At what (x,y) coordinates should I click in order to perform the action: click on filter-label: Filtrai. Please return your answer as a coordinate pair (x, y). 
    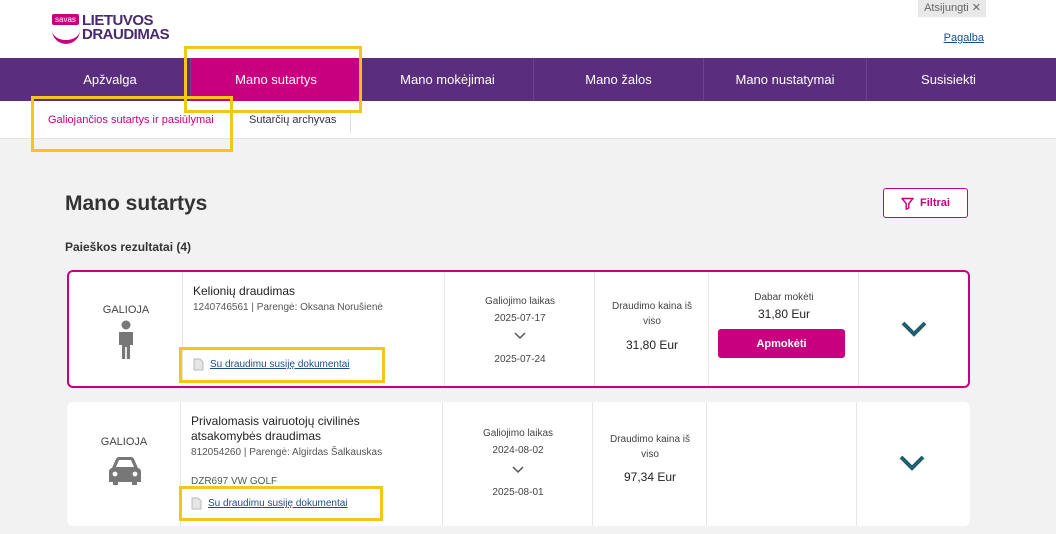
    Looking at the image, I should click on (935, 203).